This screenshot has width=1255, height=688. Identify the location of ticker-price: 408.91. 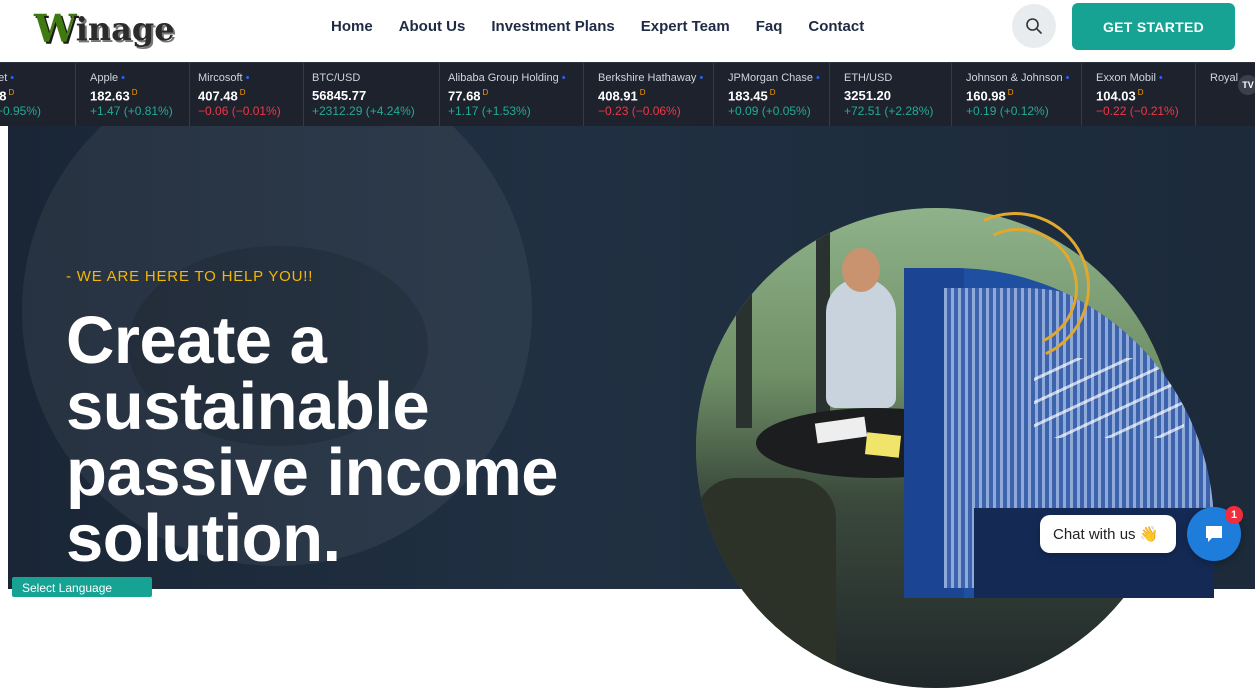
(618, 96).